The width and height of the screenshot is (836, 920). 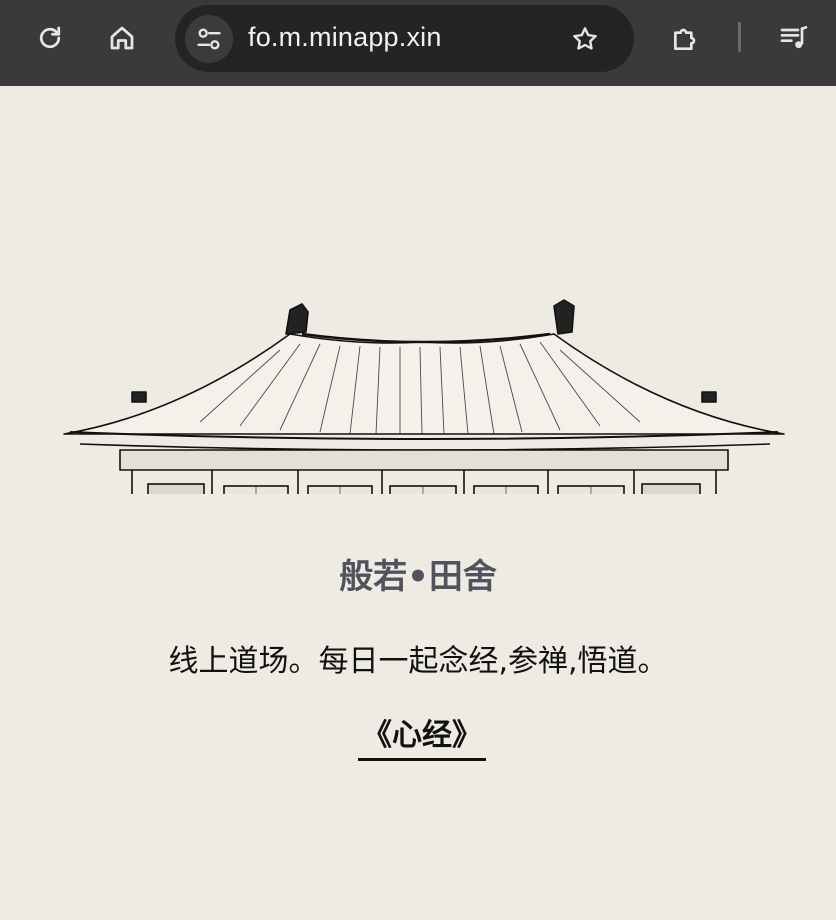 I want to click on tune-icon, so click(x=209, y=39).